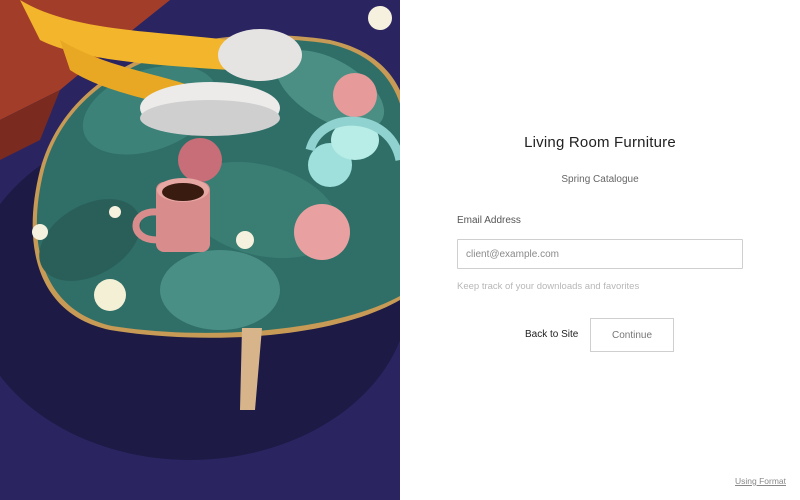  What do you see at coordinates (600, 142) in the screenshot?
I see `page-title: Living Room Furniture` at bounding box center [600, 142].